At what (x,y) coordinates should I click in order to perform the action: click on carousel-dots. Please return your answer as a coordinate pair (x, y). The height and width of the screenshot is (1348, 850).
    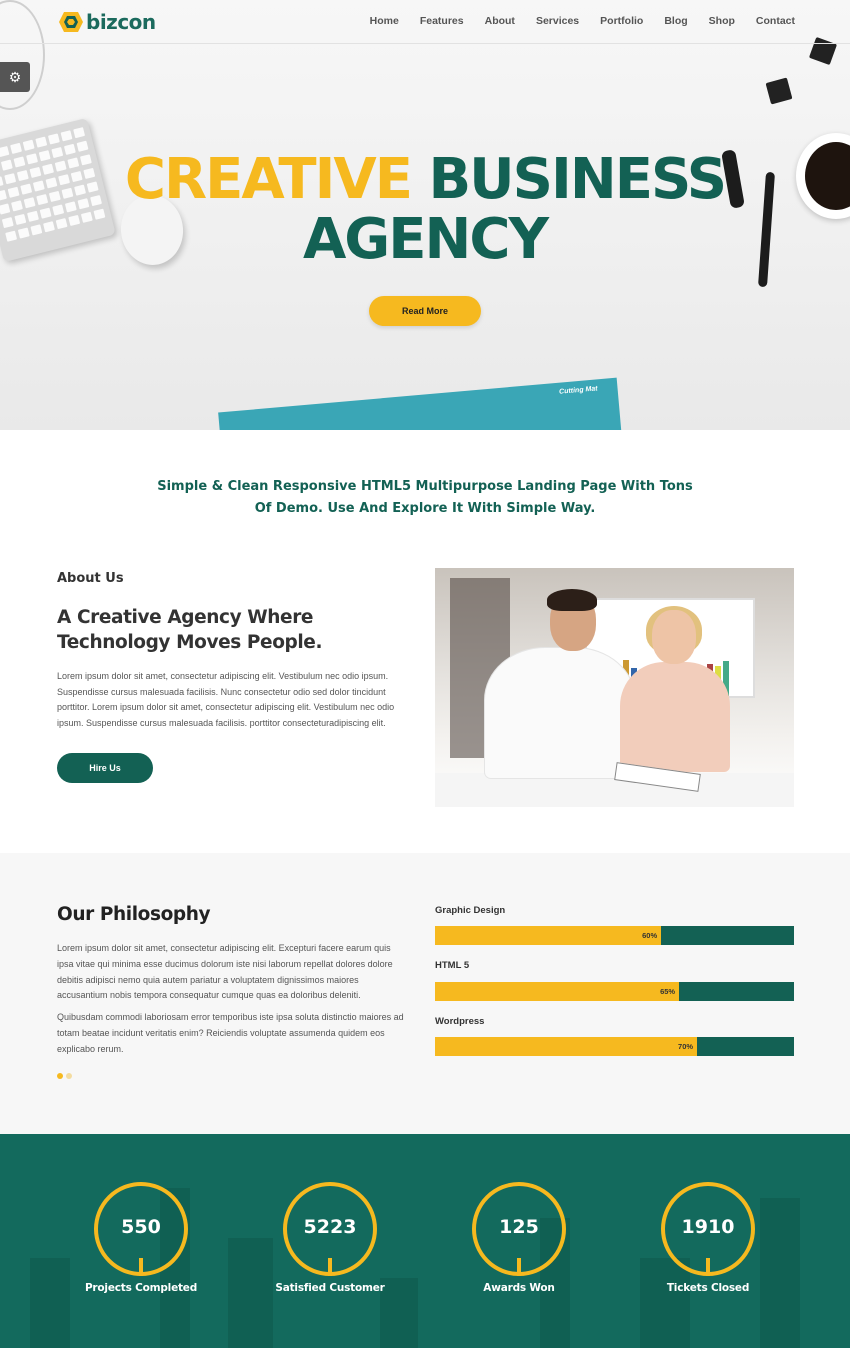
    Looking at the image, I should click on (64, 1076).